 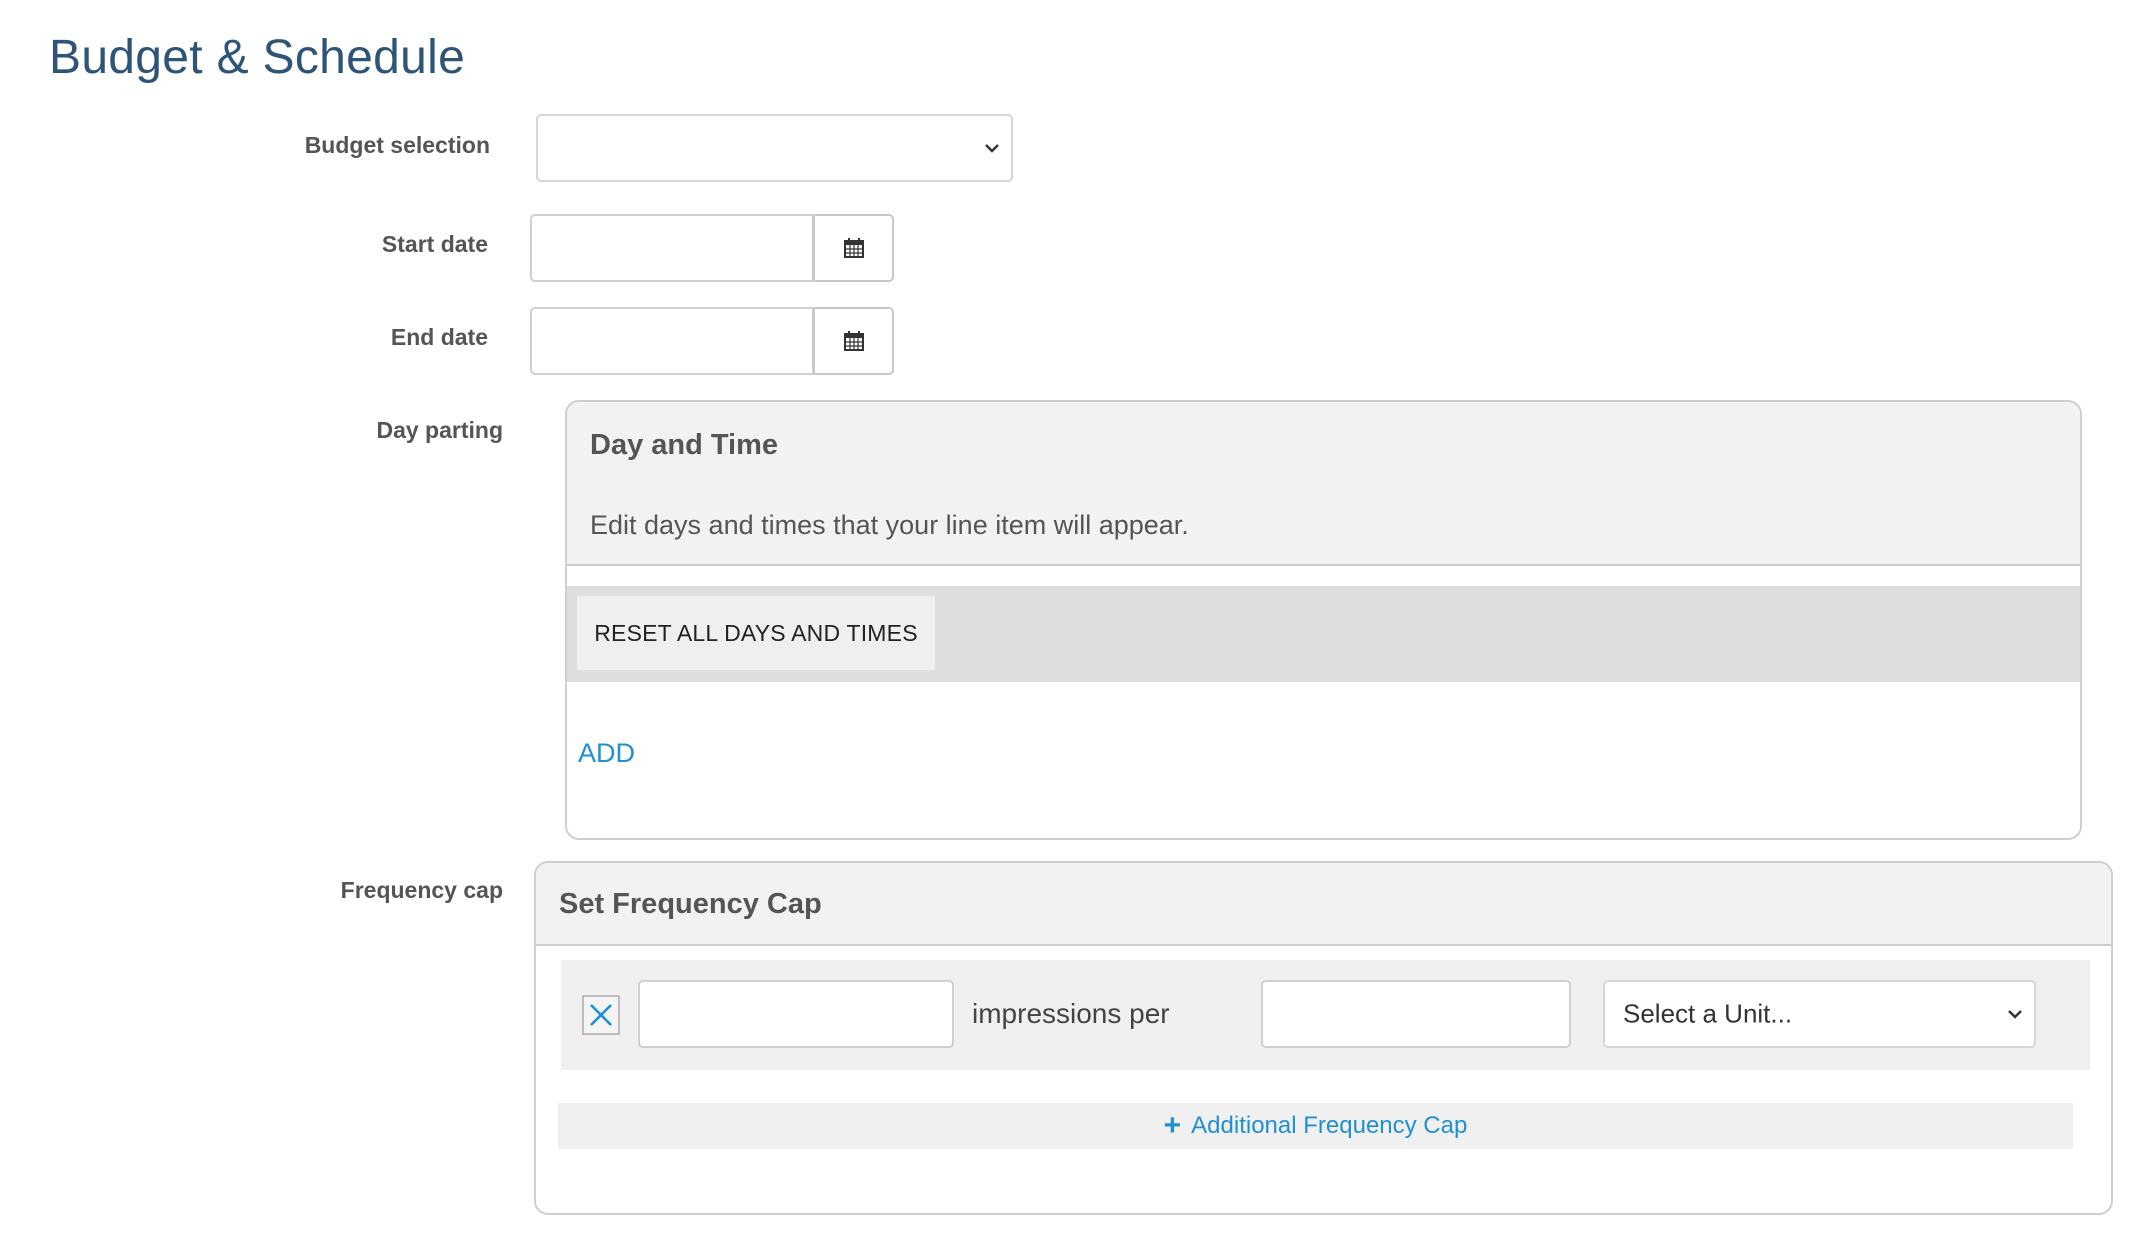 I want to click on set-frequency-cap-title: Set Frequency Cap, so click(x=690, y=904).